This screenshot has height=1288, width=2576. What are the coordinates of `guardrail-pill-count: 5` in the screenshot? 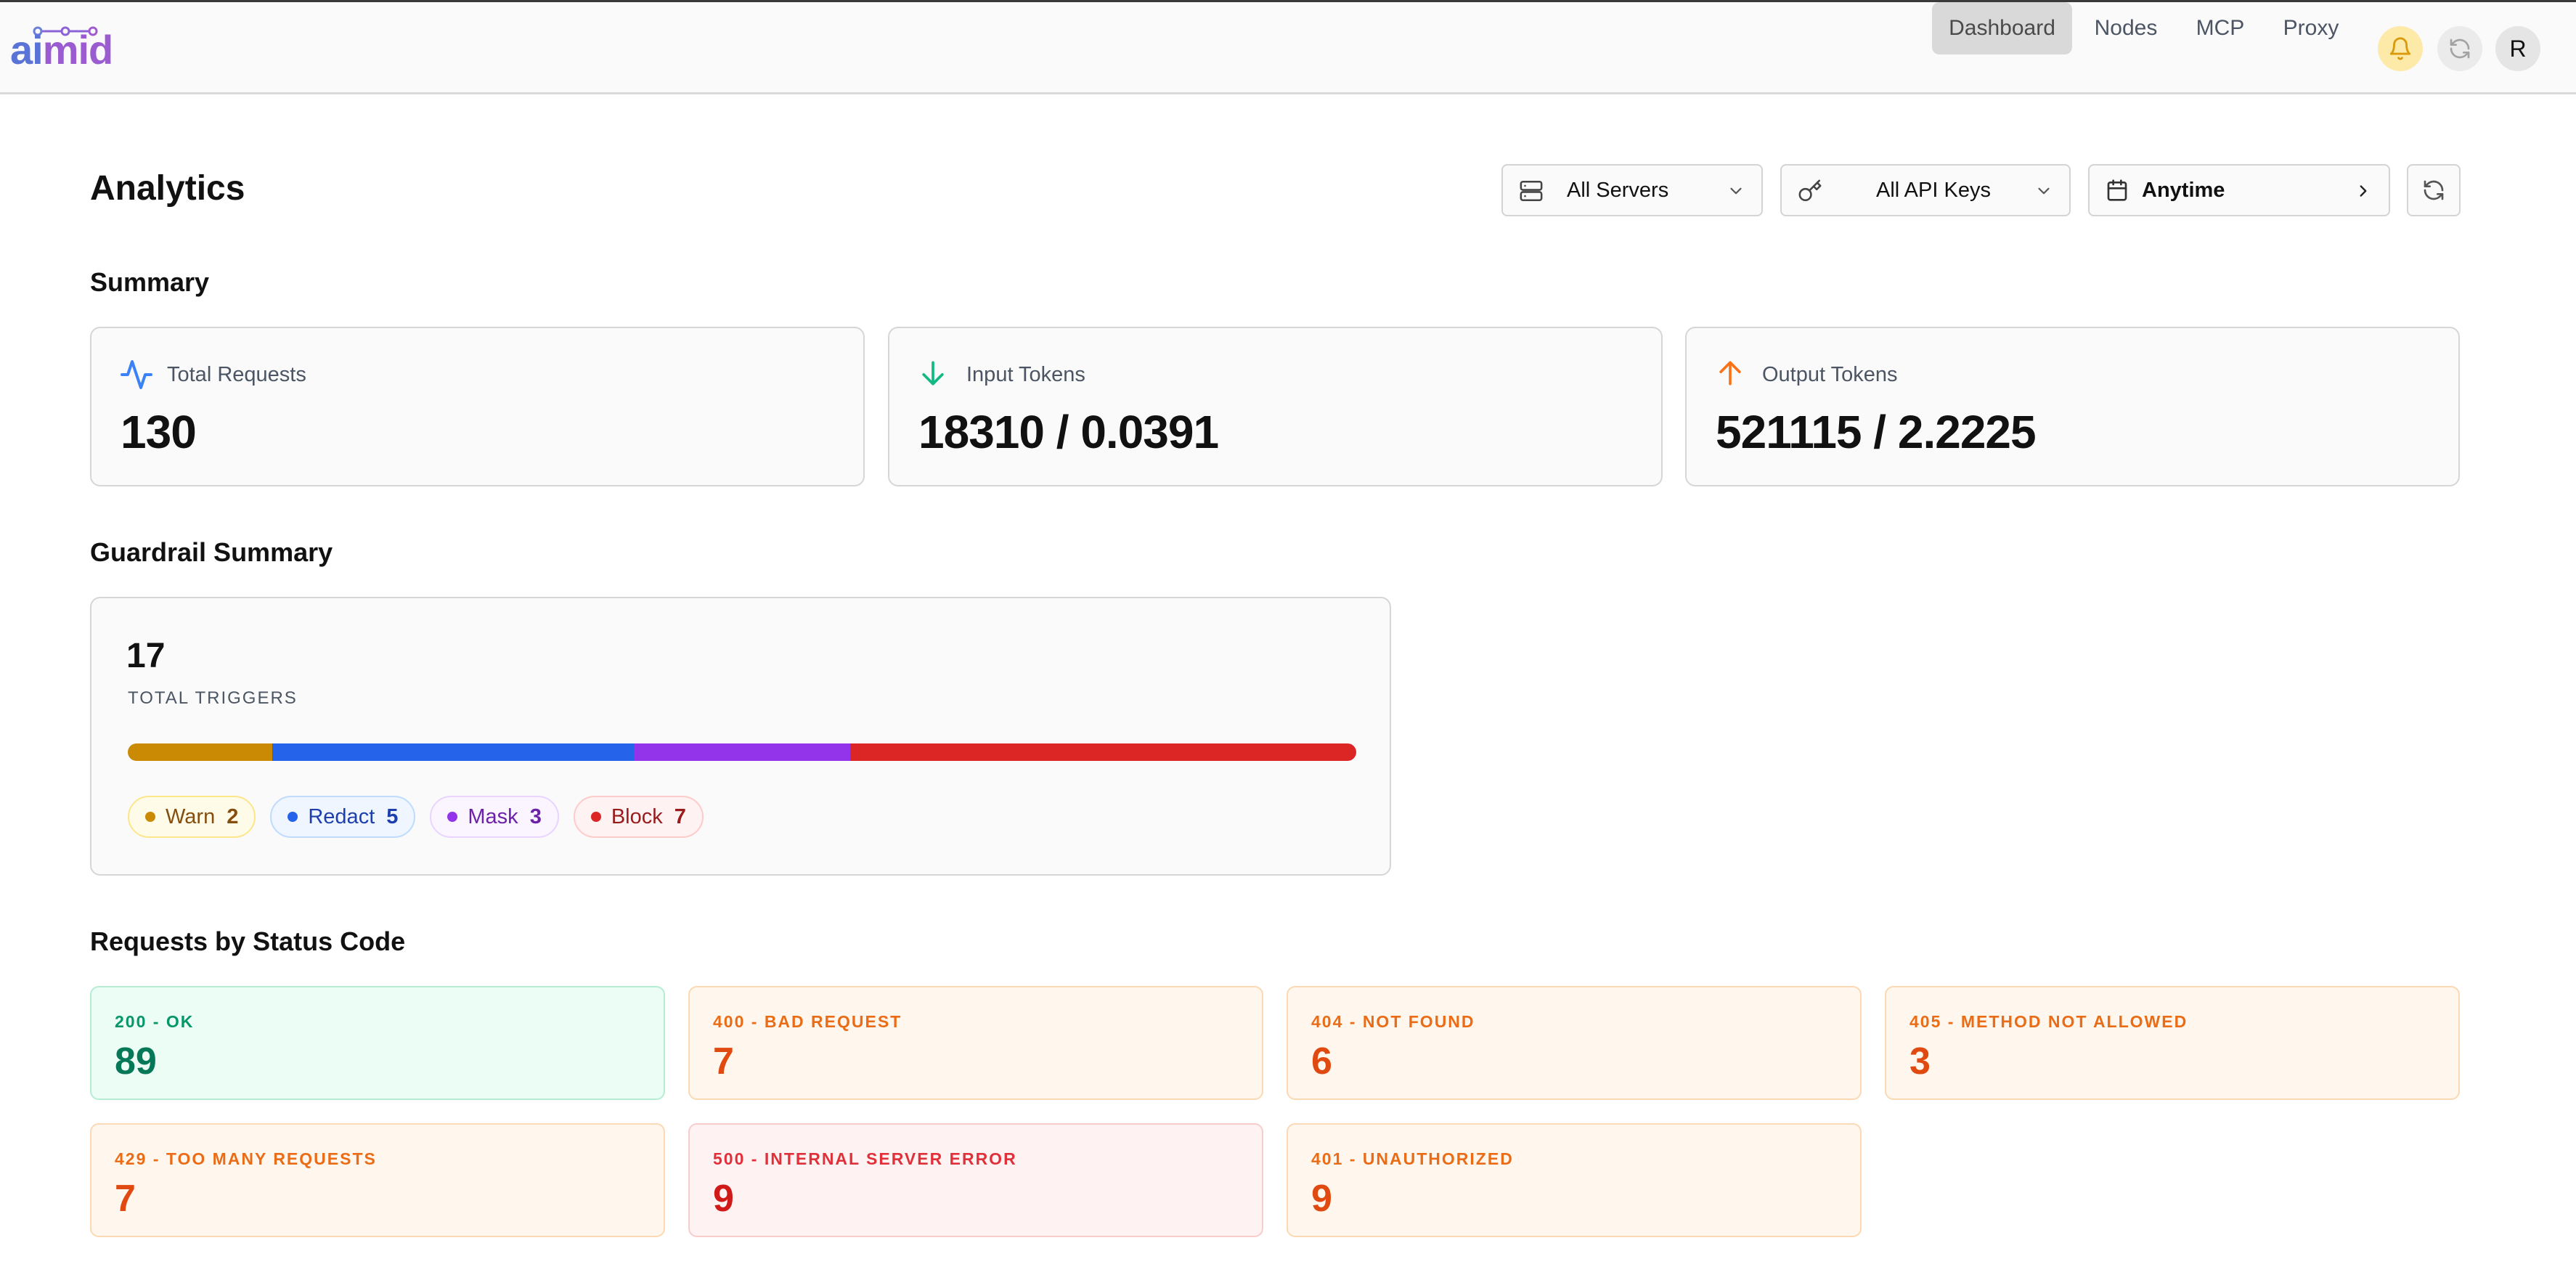 It's located at (392, 816).